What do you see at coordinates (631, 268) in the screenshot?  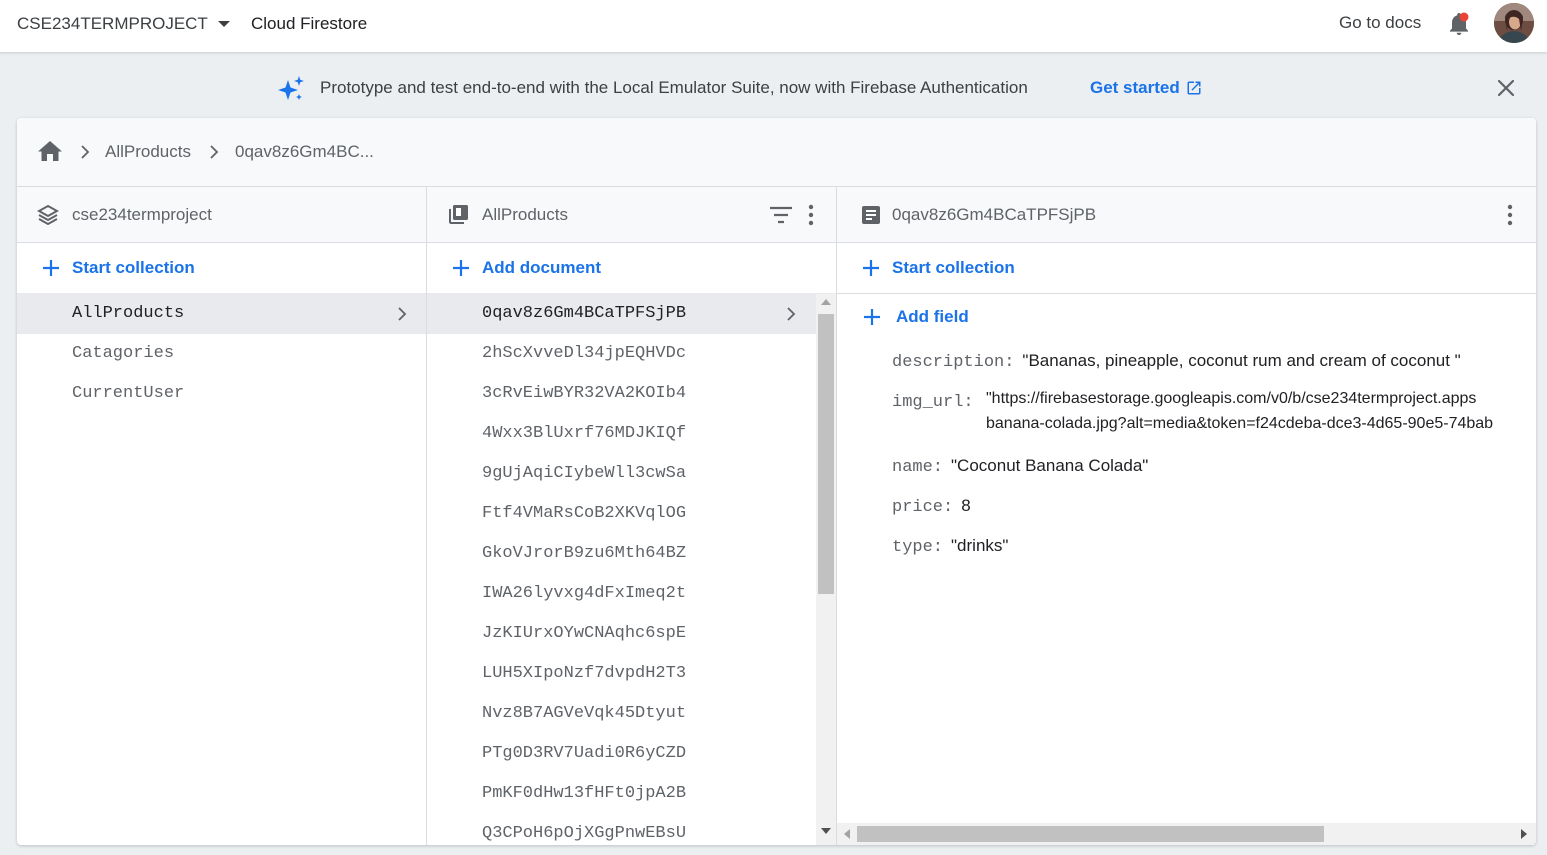 I see `add-document-button: Add document` at bounding box center [631, 268].